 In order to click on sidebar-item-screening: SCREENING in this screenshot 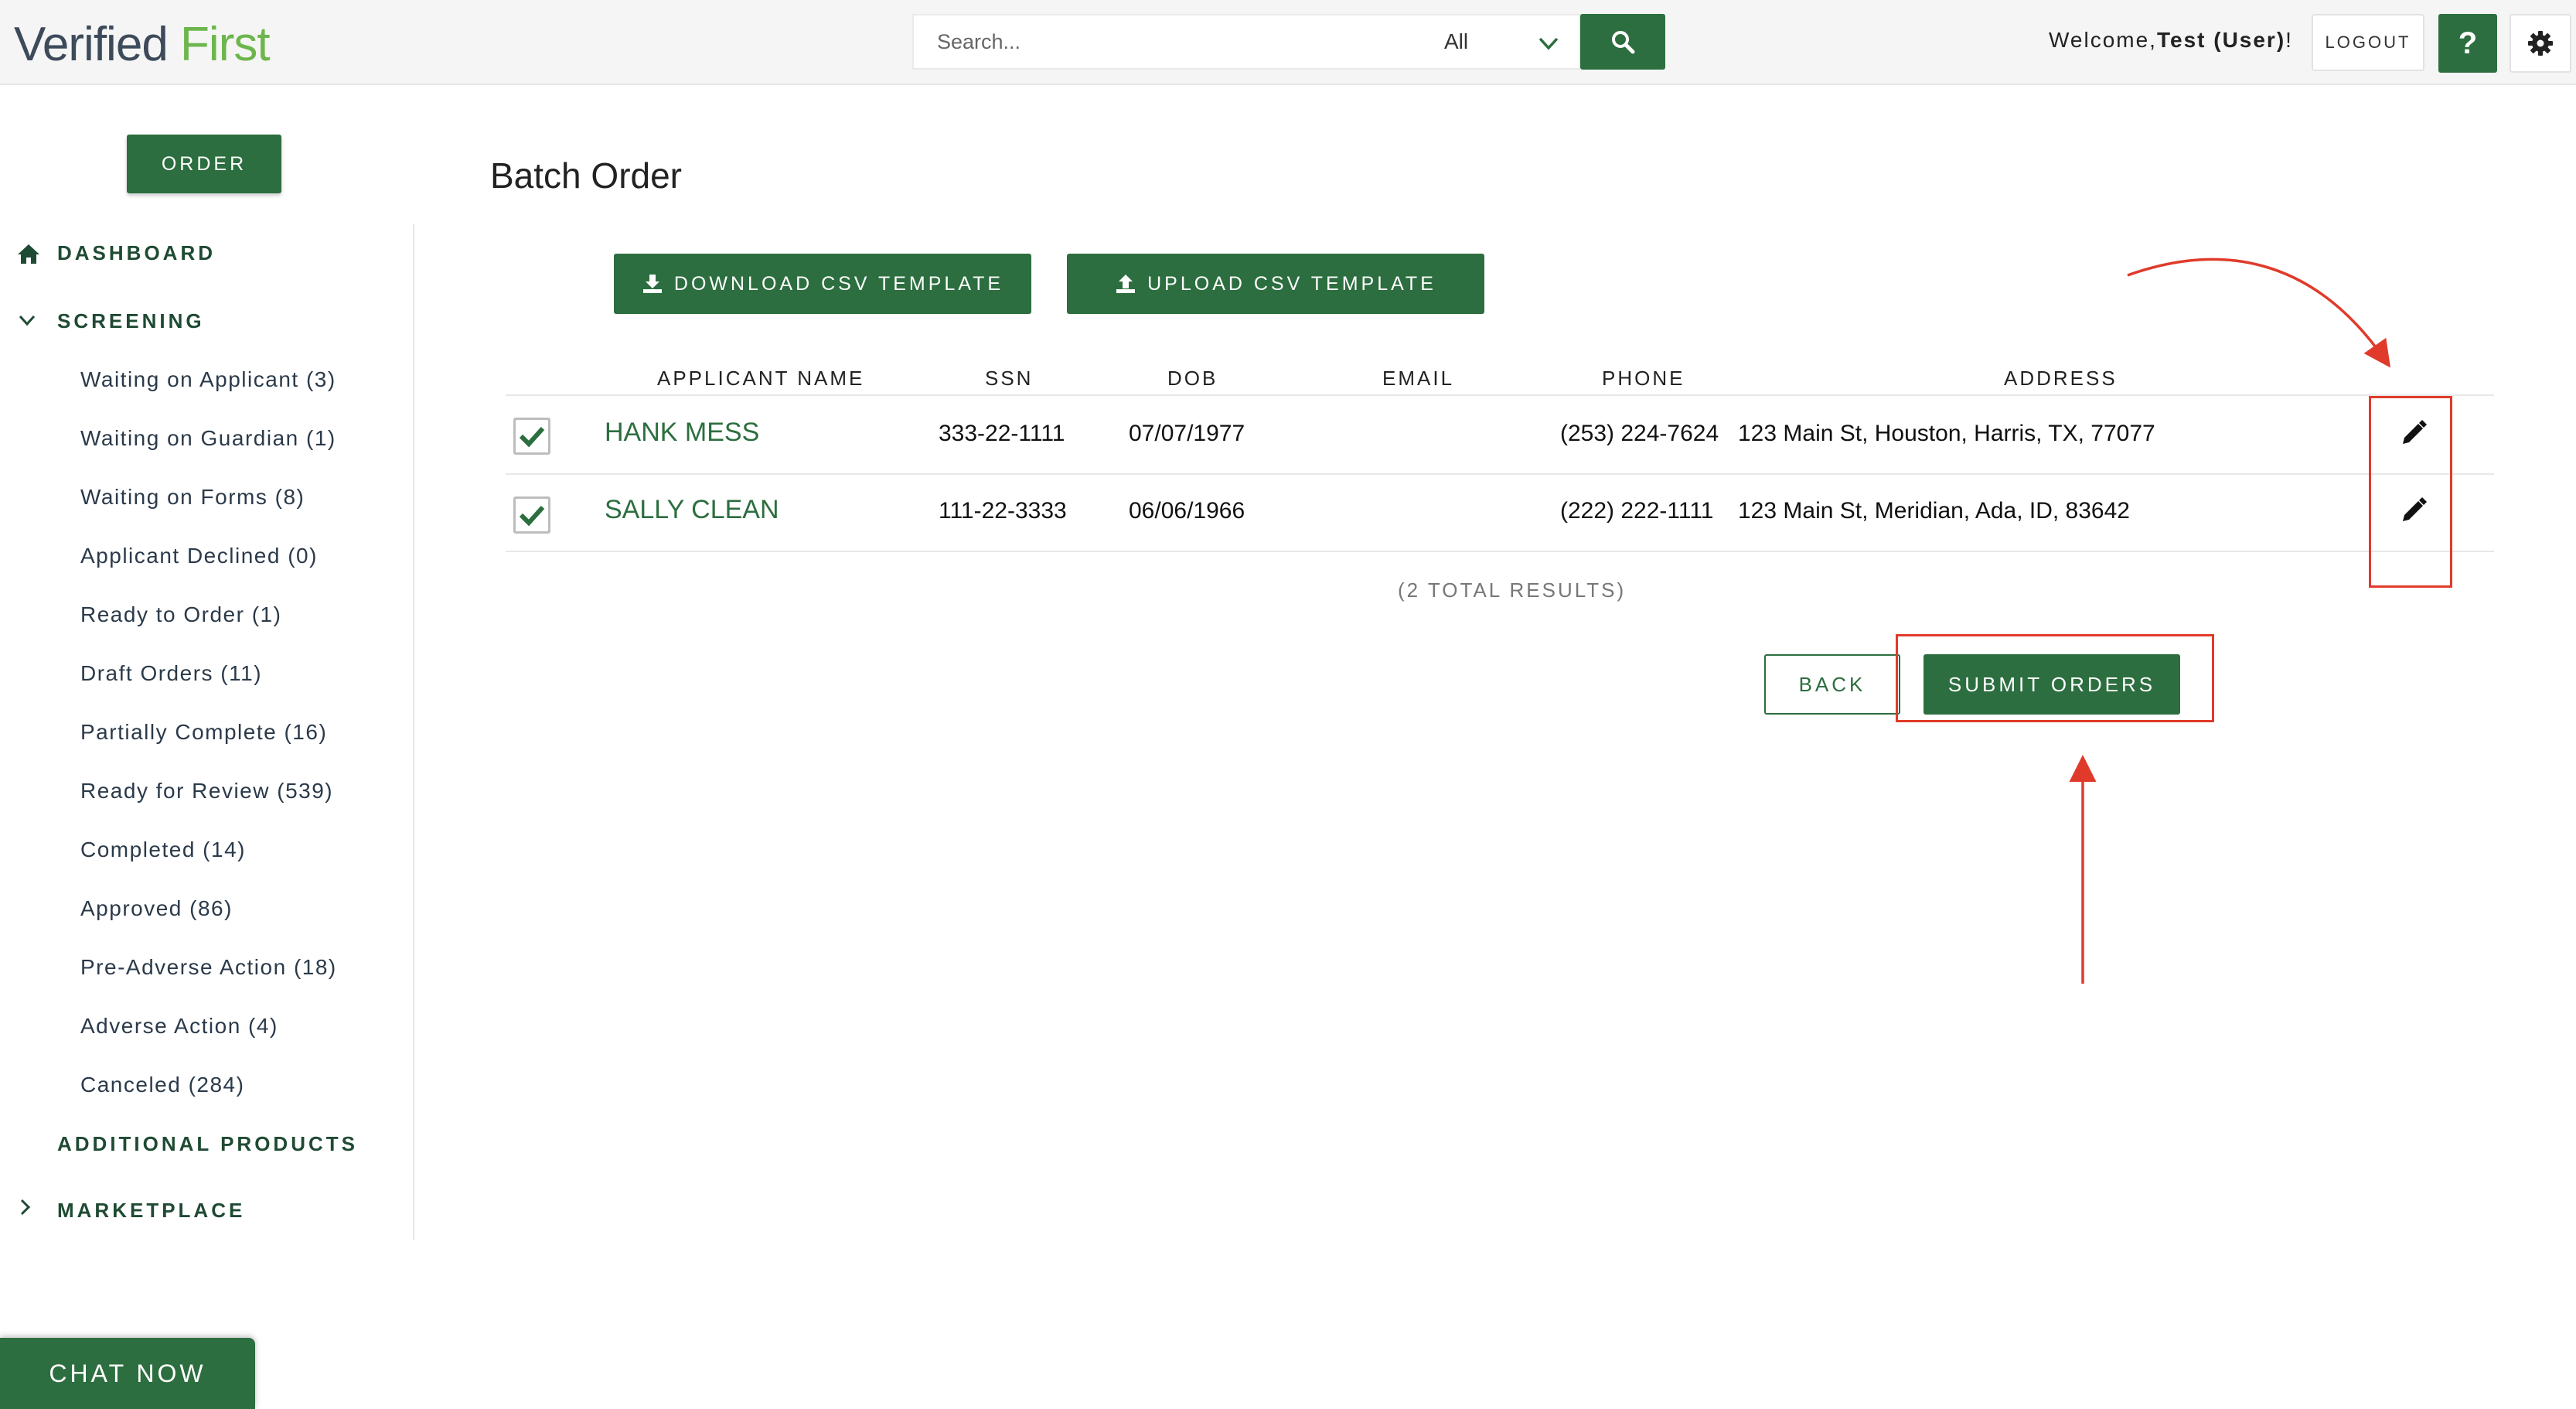, I will do `click(131, 321)`.